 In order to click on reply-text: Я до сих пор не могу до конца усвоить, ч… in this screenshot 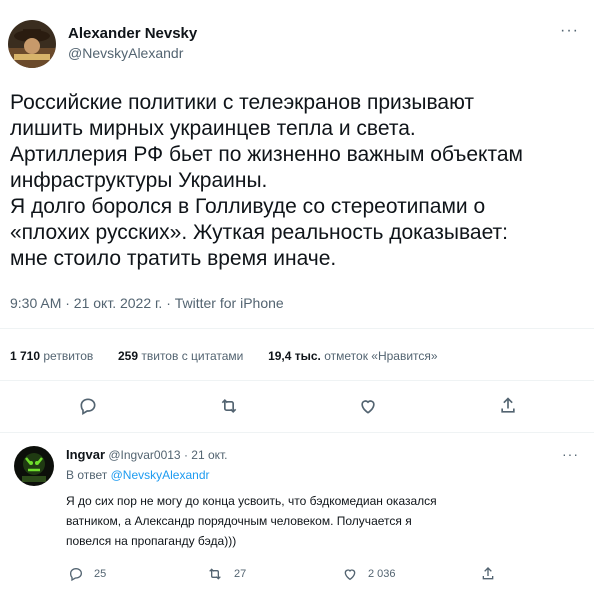, I will do `click(326, 521)`.